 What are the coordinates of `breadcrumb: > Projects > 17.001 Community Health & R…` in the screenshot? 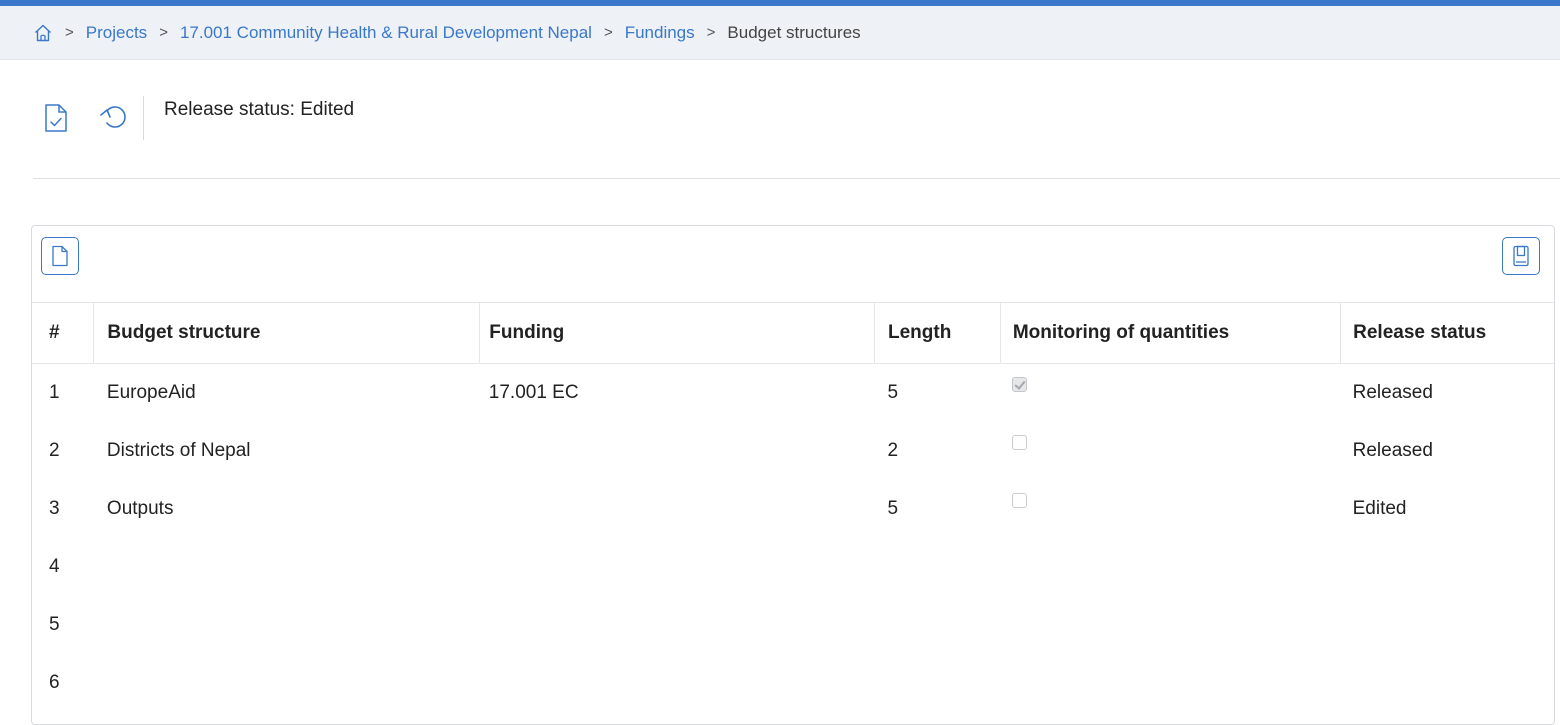 It's located at (780, 33).